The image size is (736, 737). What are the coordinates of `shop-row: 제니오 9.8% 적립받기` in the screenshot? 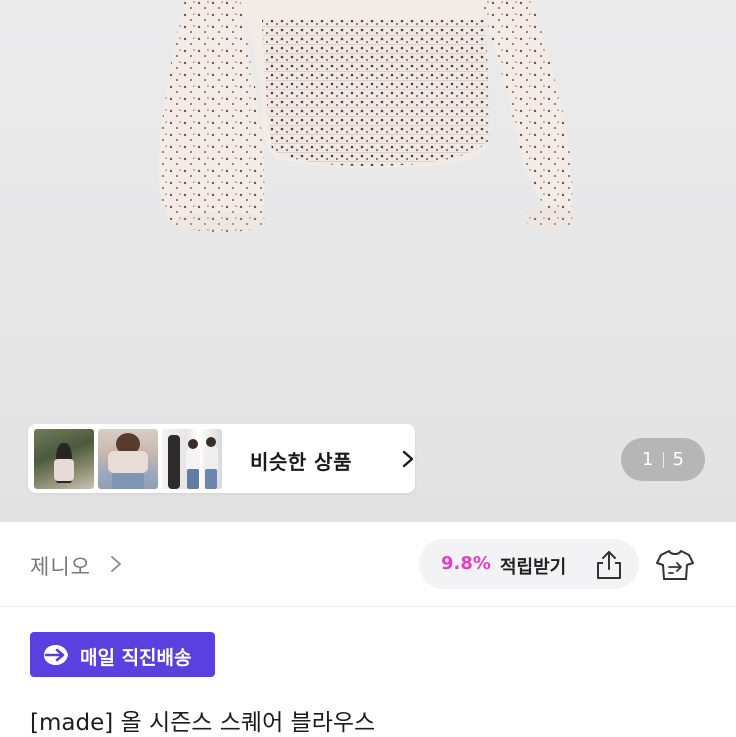 It's located at (368, 564).